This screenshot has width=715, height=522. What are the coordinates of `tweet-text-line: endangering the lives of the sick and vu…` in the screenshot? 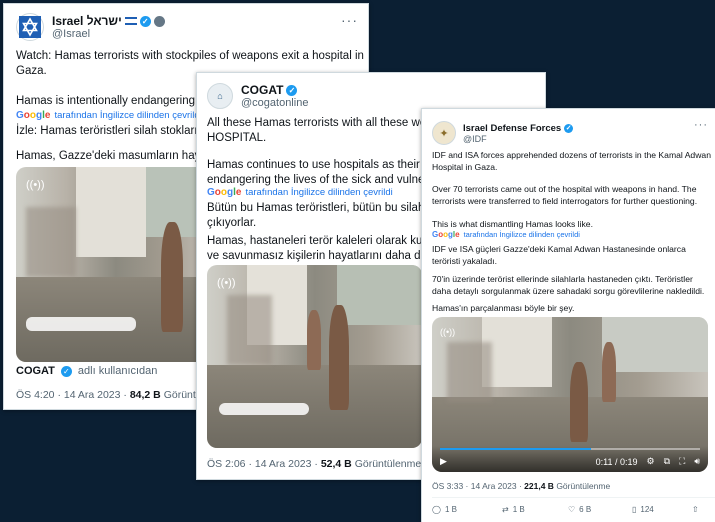 It's located at (330, 180).